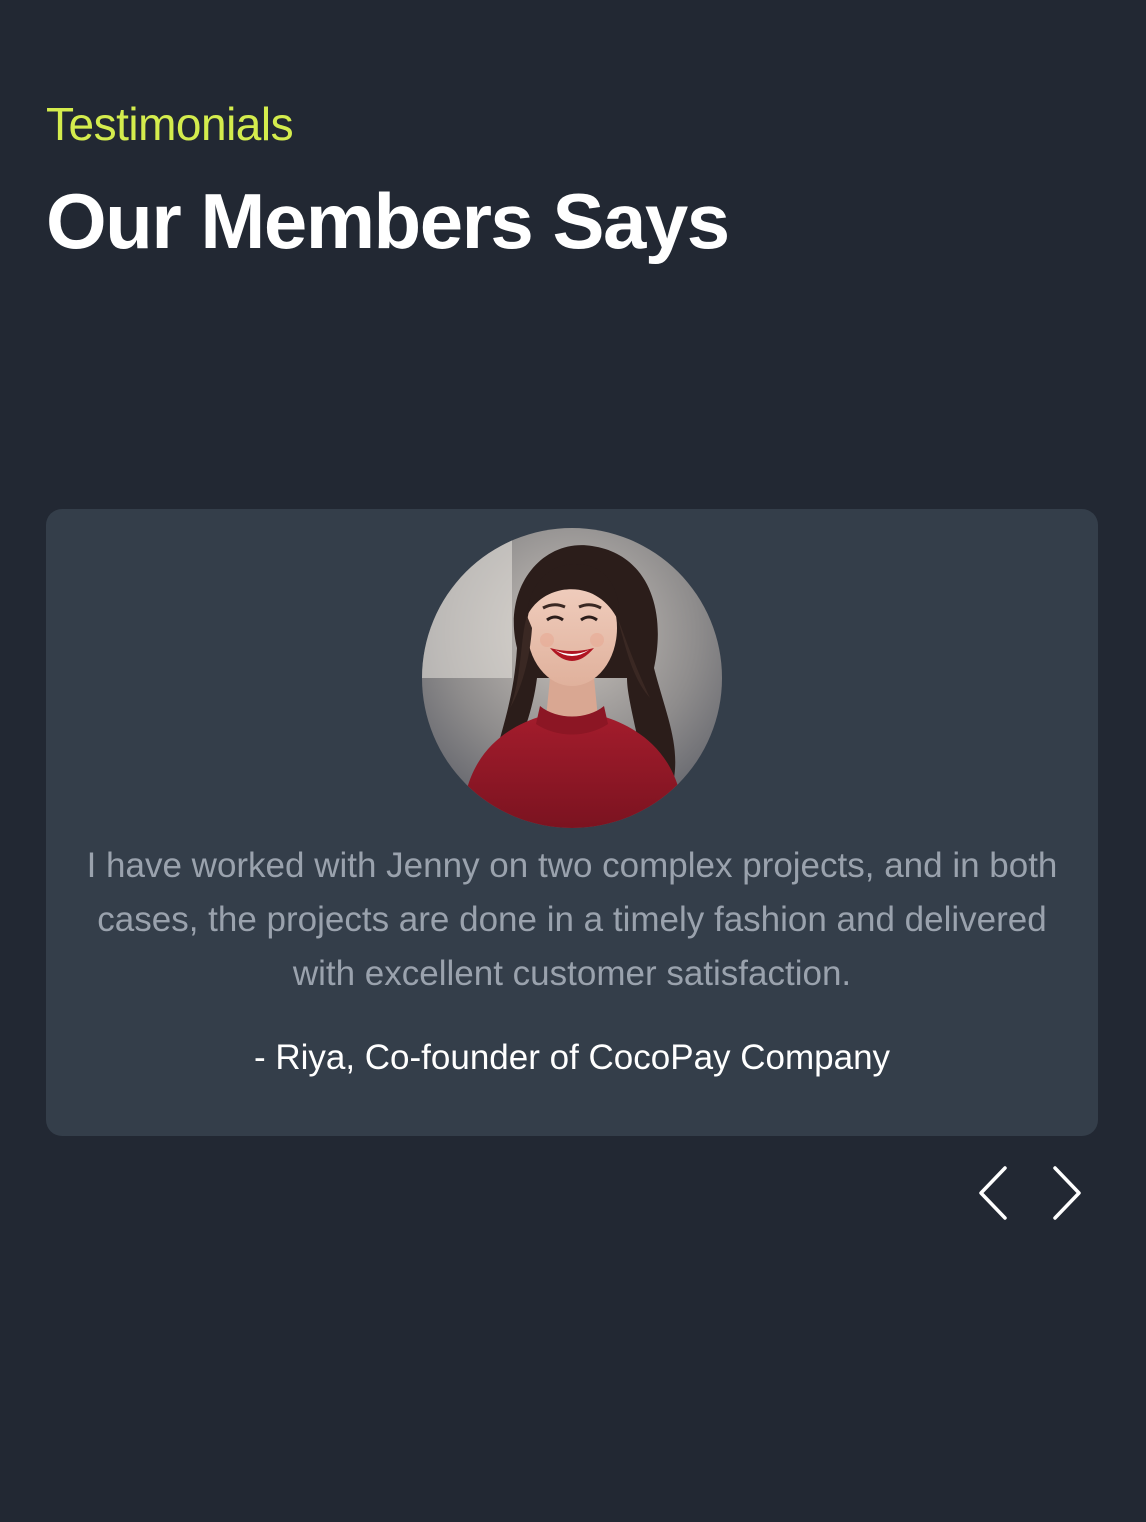  I want to click on section-eyebrow: Testimonials, so click(170, 124).